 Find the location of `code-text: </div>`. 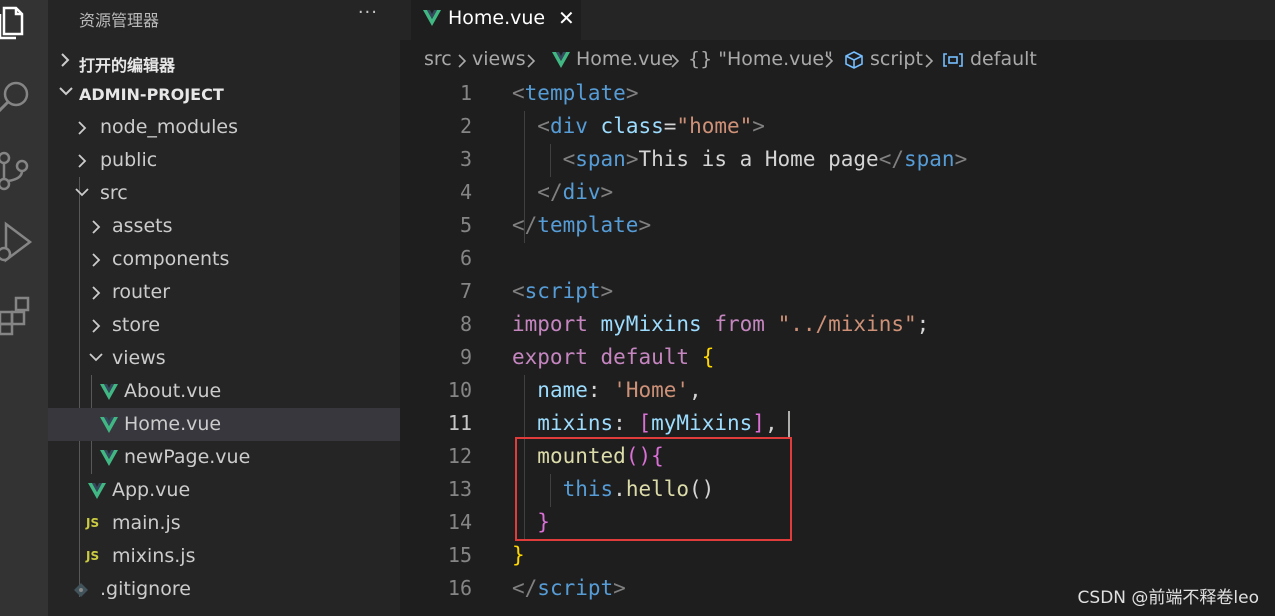

code-text: </div> is located at coordinates (575, 192).